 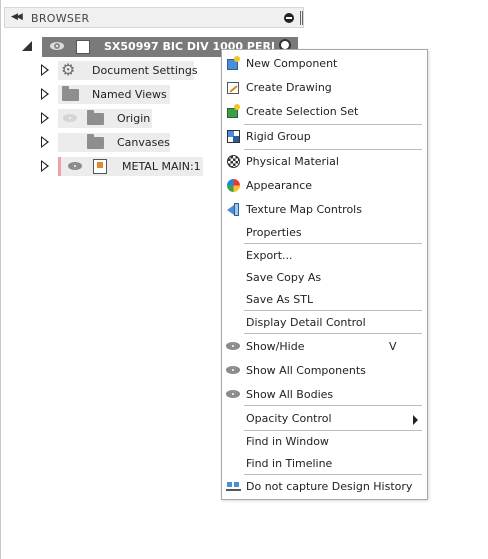 I want to click on physical-material-icon, so click(x=233, y=161).